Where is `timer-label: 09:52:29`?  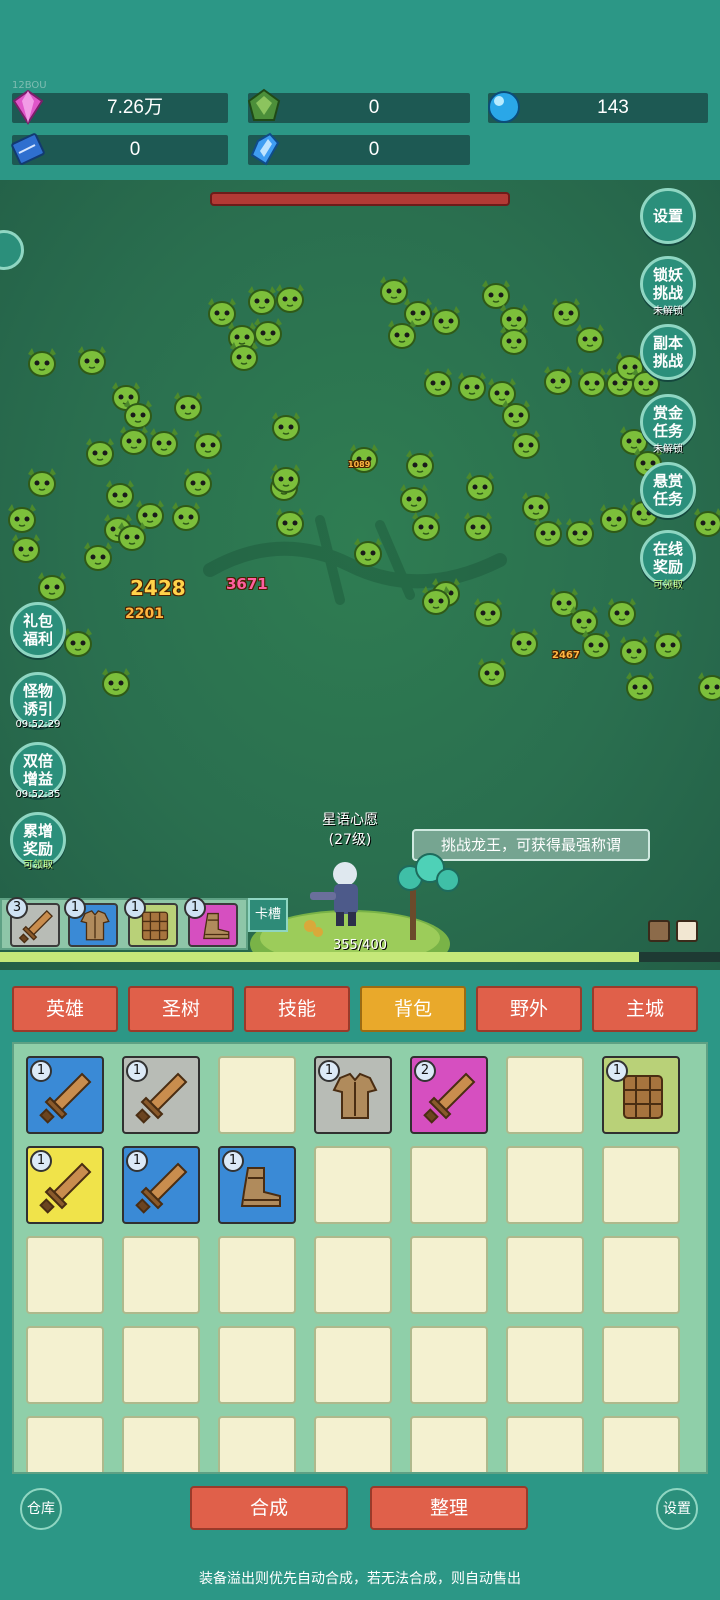 timer-label: 09:52:29 is located at coordinates (38, 724).